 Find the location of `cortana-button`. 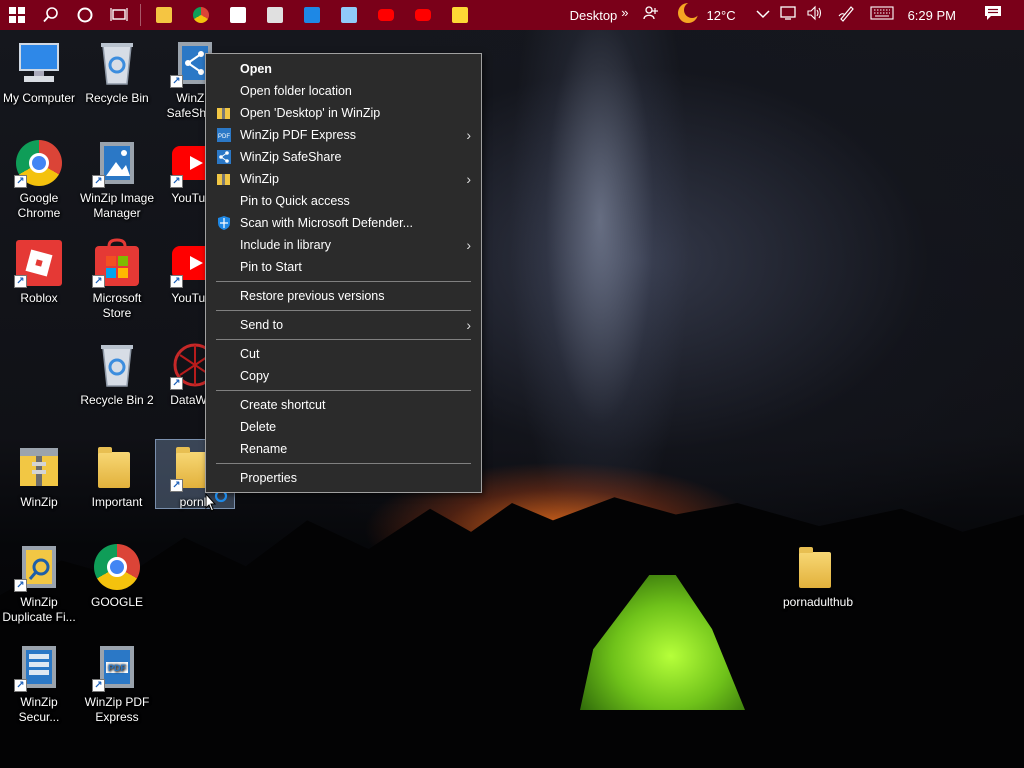

cortana-button is located at coordinates (85, 15).